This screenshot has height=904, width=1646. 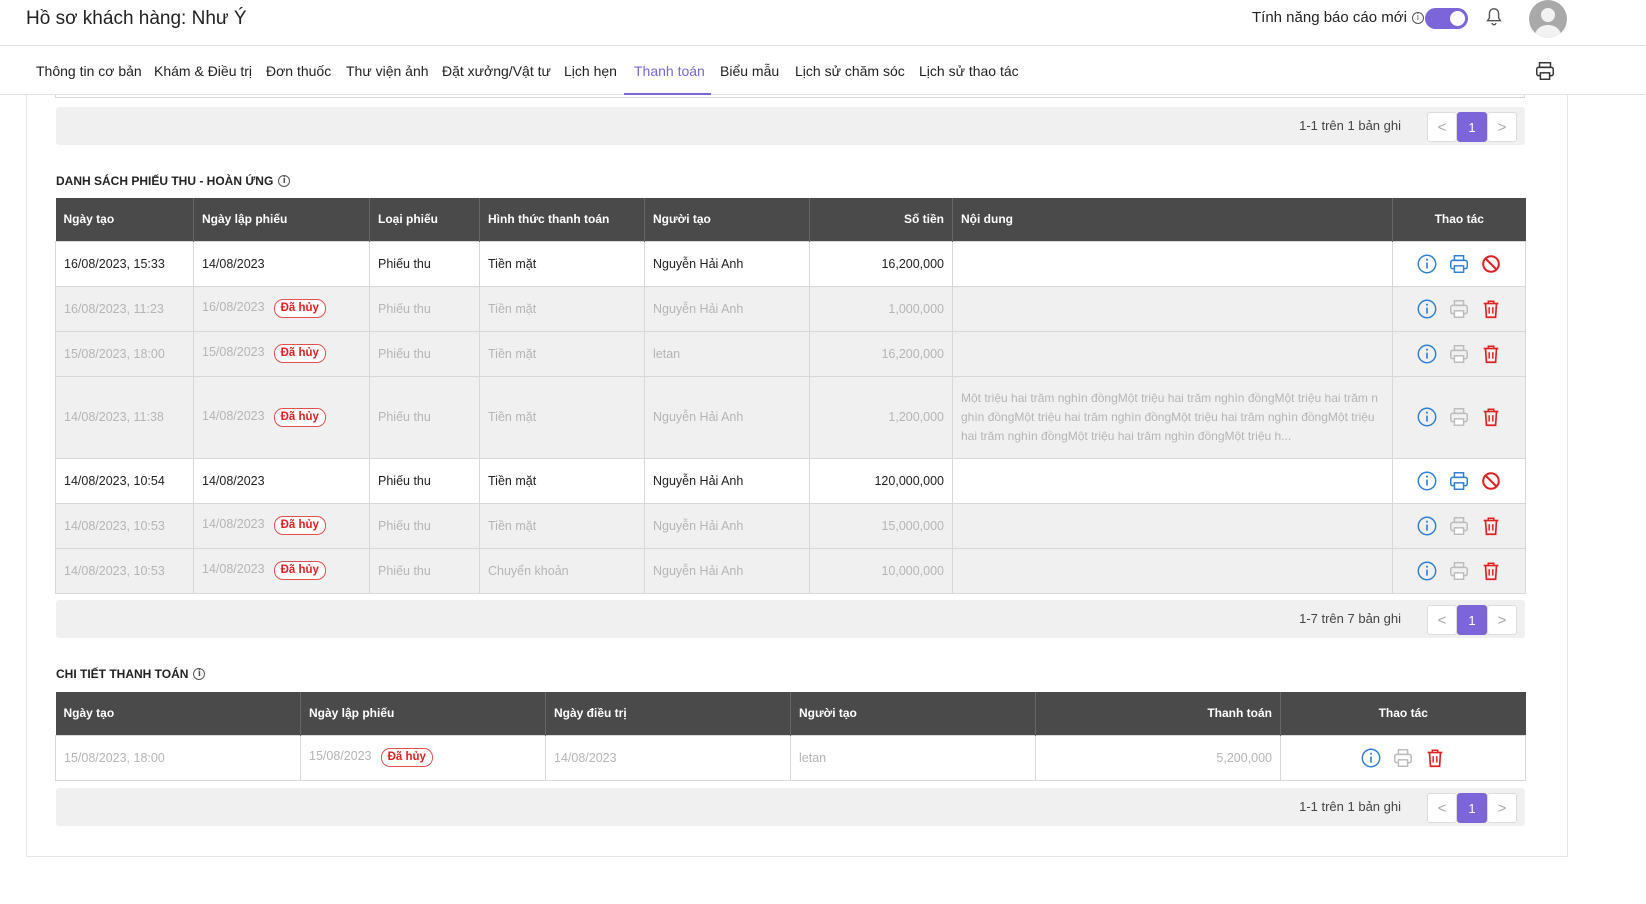 I want to click on cell-treatment-date: 14/08/2023, so click(x=668, y=757).